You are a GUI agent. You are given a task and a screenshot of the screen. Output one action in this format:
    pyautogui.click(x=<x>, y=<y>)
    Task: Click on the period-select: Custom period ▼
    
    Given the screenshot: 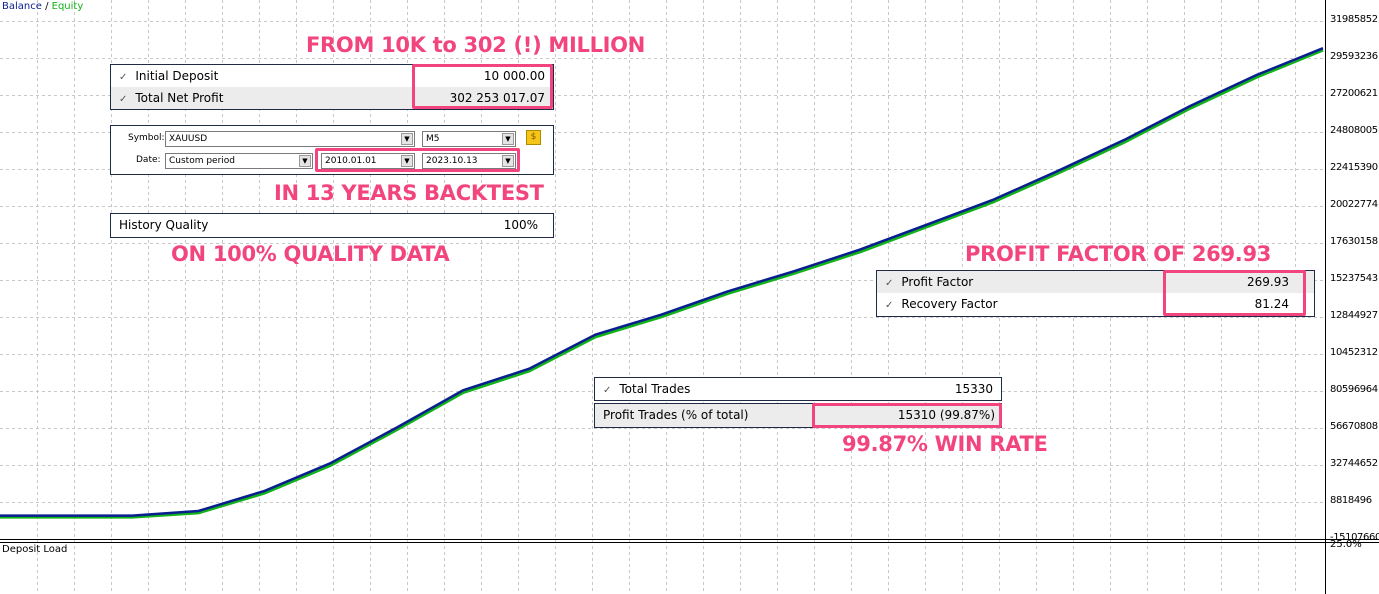 What is the action you would take?
    pyautogui.click(x=239, y=161)
    